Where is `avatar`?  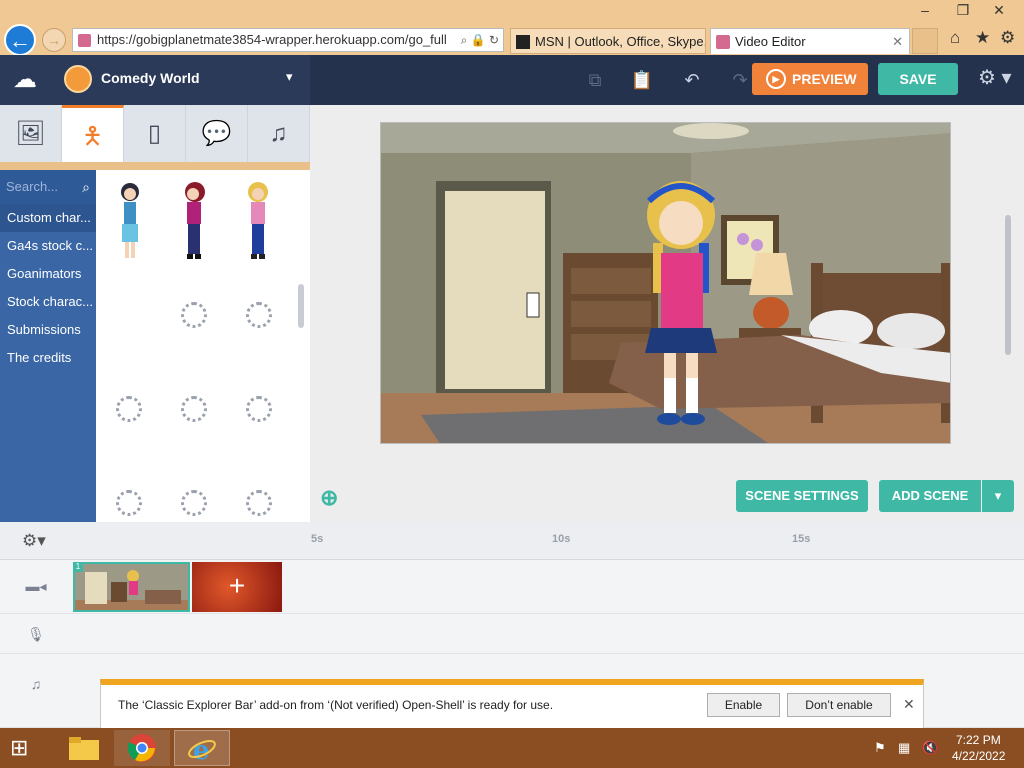 avatar is located at coordinates (78, 79).